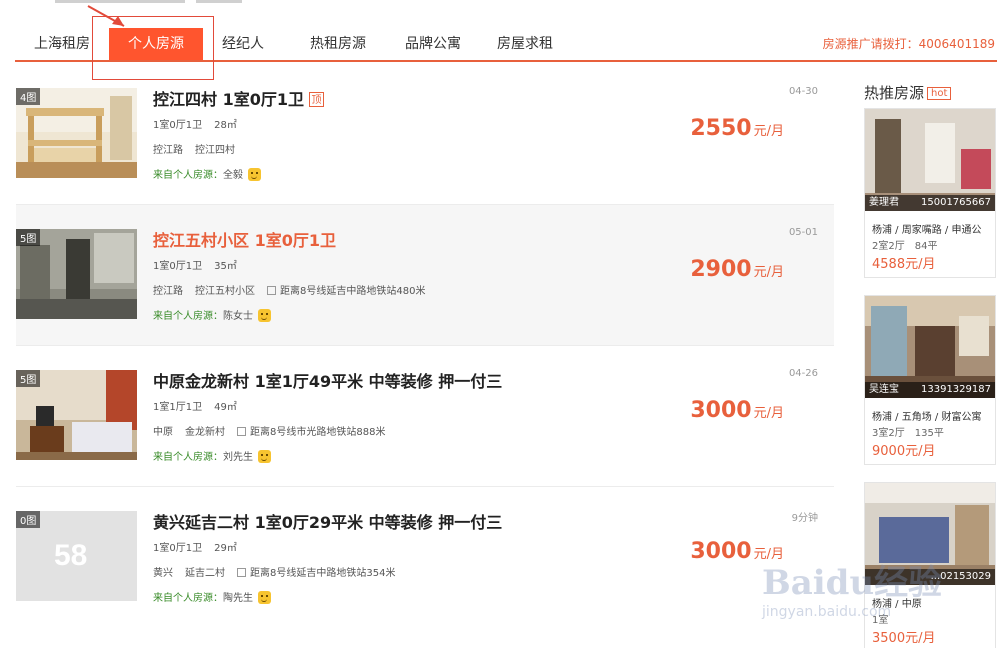  What do you see at coordinates (884, 389) in the screenshot?
I see `agent-name: 吴连宝` at bounding box center [884, 389].